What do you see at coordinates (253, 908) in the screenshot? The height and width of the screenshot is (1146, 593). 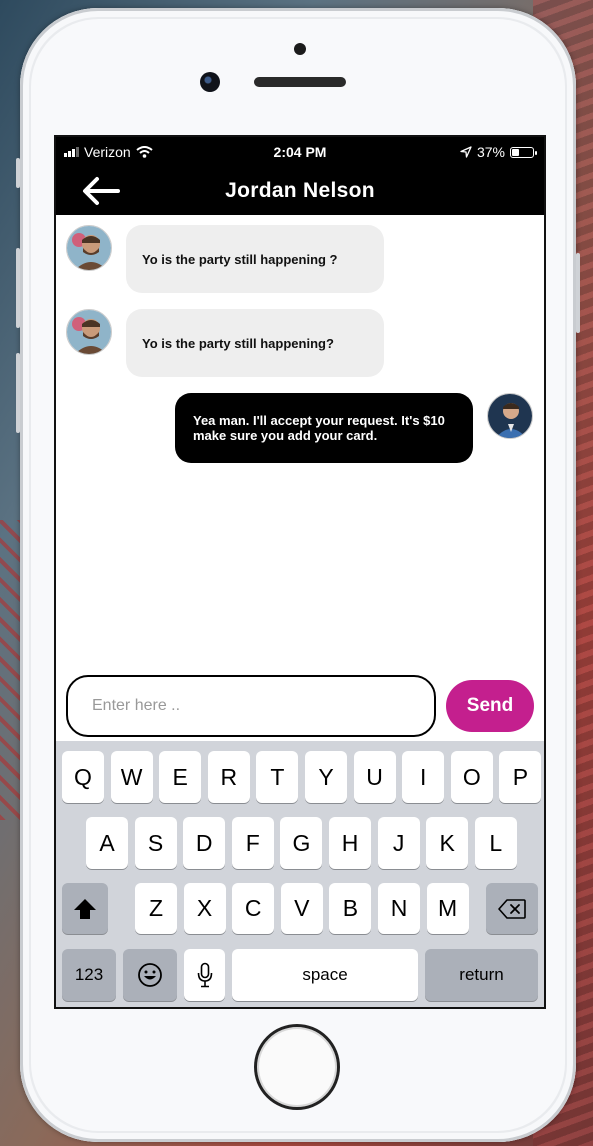 I see `key-c: C` at bounding box center [253, 908].